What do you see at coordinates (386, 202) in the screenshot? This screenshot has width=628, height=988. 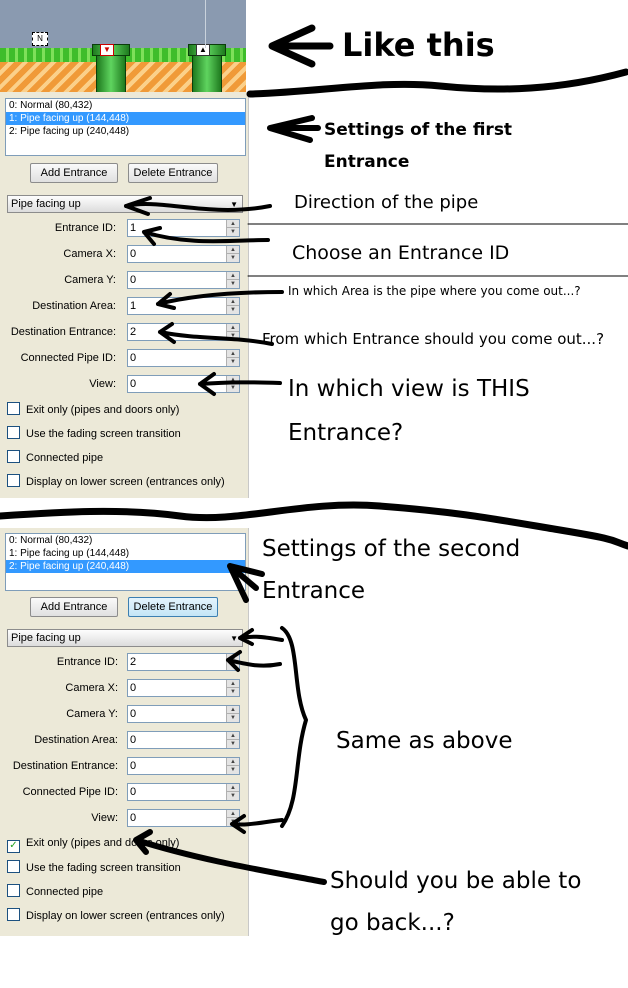 I see `annotation-direction: Direction of the pipe` at bounding box center [386, 202].